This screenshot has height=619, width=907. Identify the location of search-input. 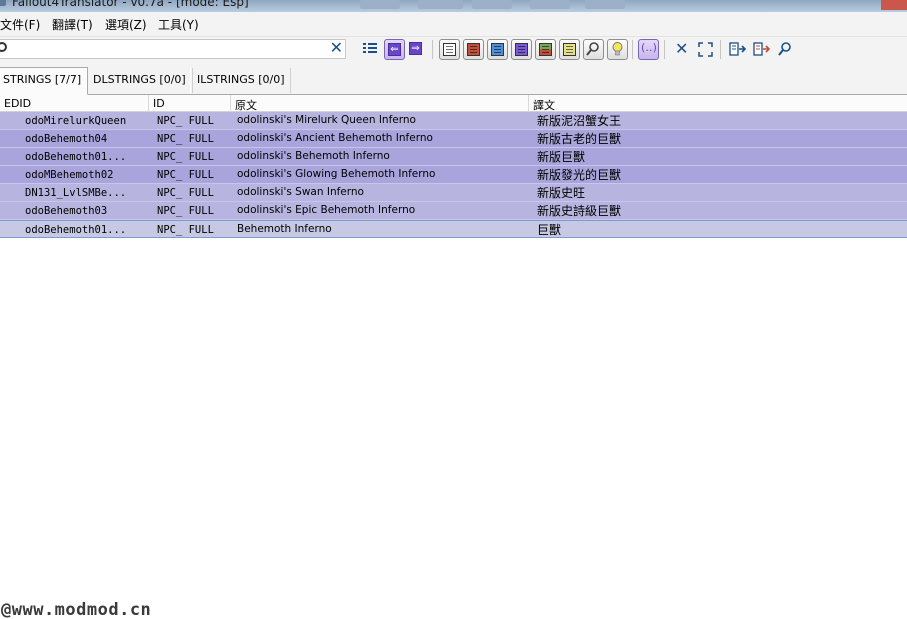
(167, 49).